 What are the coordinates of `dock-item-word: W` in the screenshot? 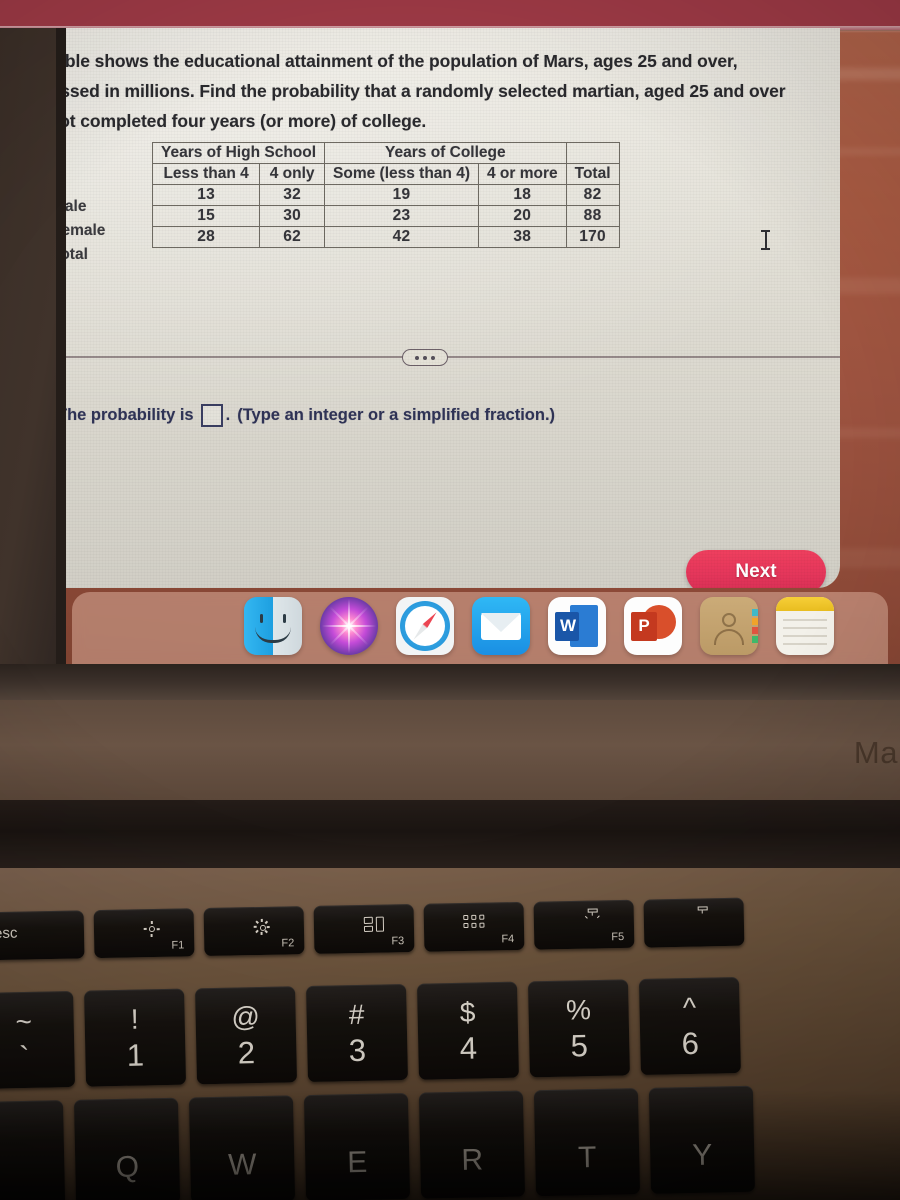 It's located at (577, 626).